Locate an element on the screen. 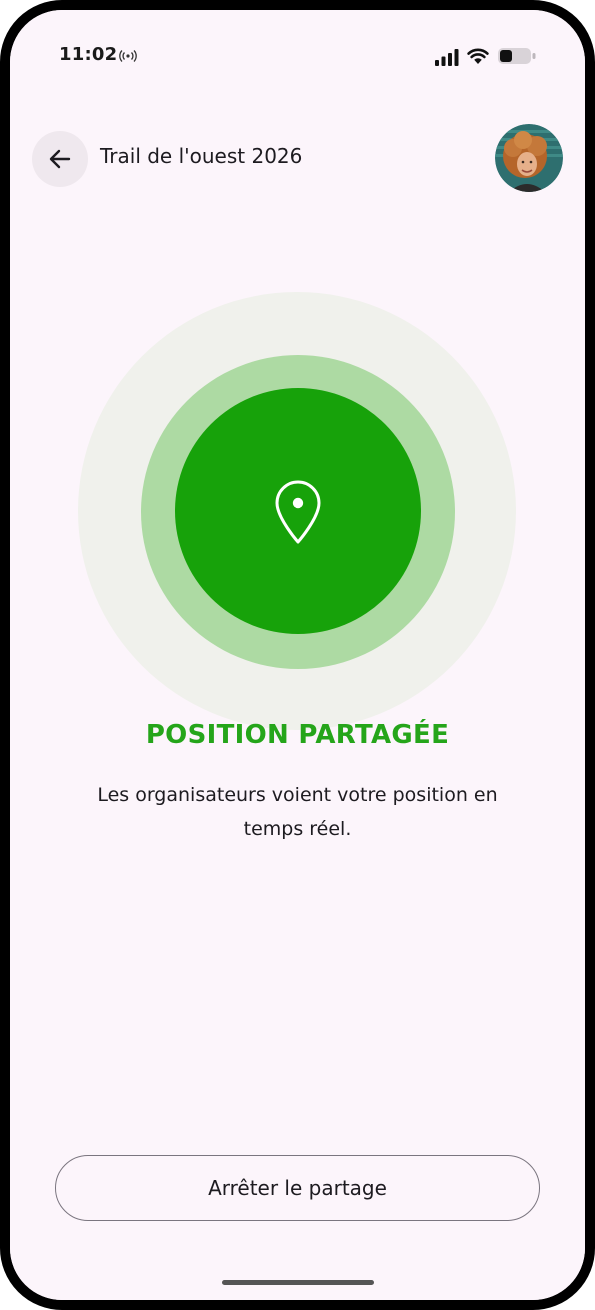  back-button is located at coordinates (60, 159).